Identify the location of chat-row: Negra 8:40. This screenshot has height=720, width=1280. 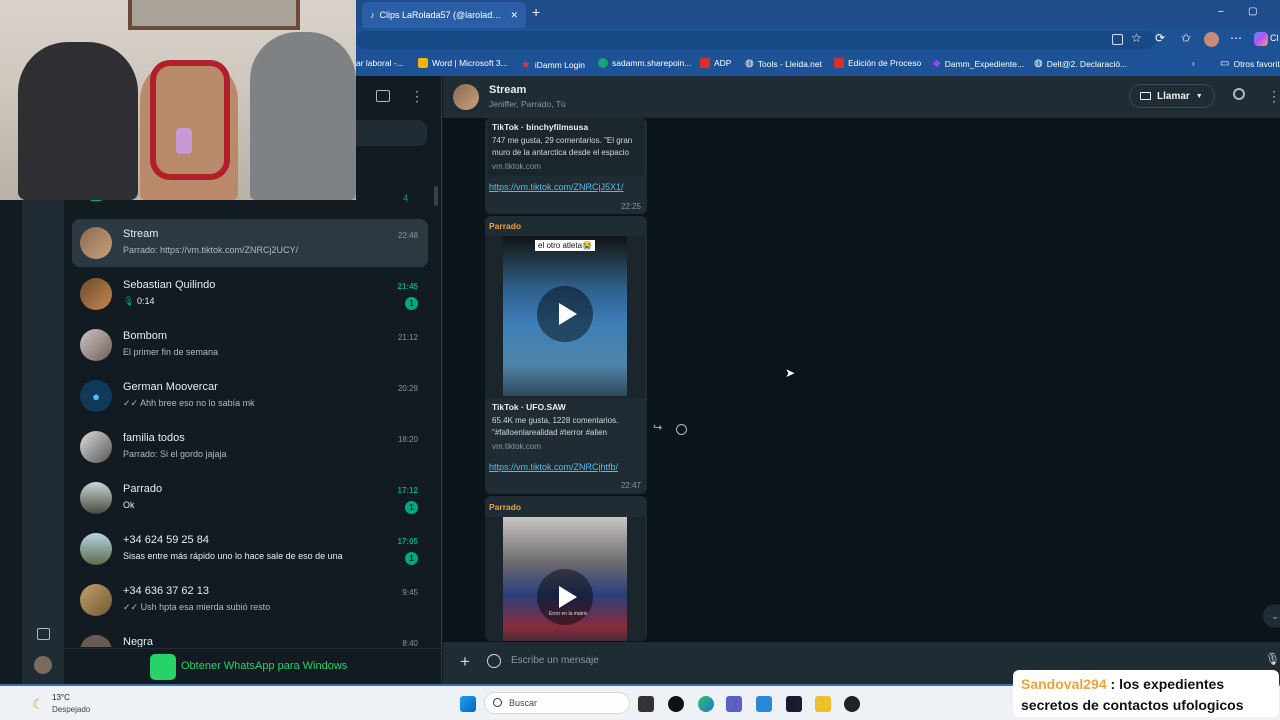
(250, 637).